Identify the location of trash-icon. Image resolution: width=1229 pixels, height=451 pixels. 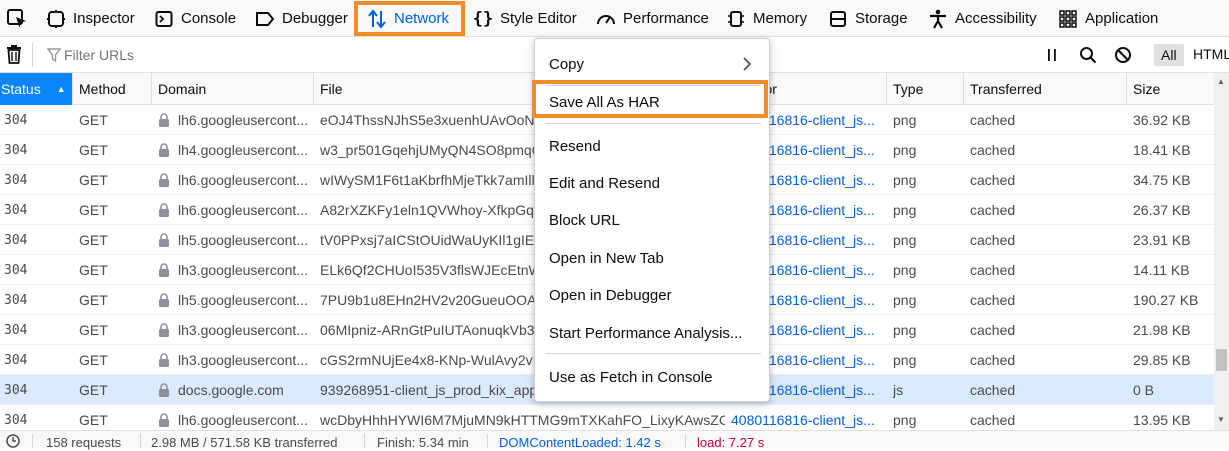
(14, 57).